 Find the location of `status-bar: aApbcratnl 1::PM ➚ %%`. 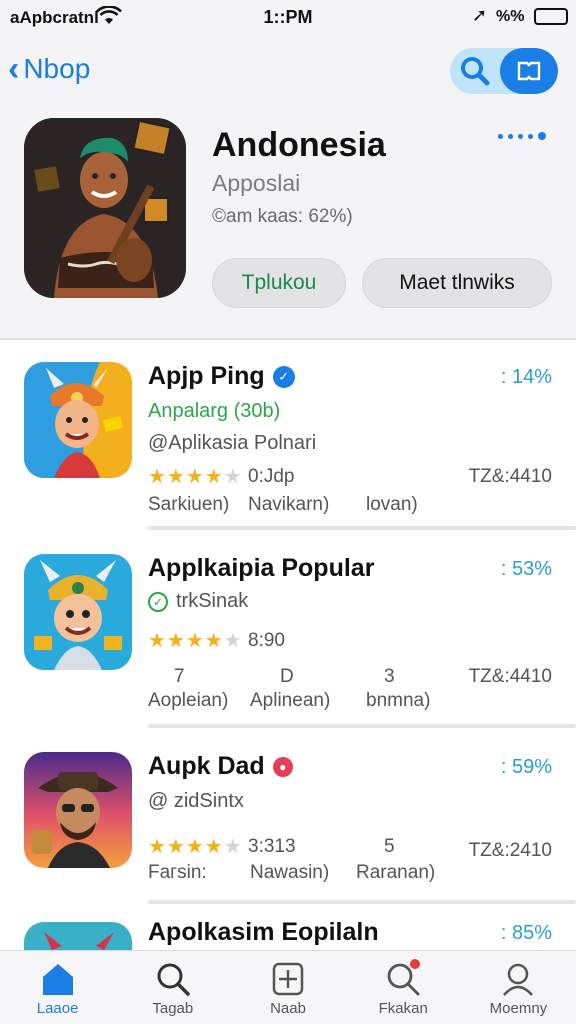

status-bar: aApbcratnl 1::PM ➚ %% is located at coordinates (288, 17).